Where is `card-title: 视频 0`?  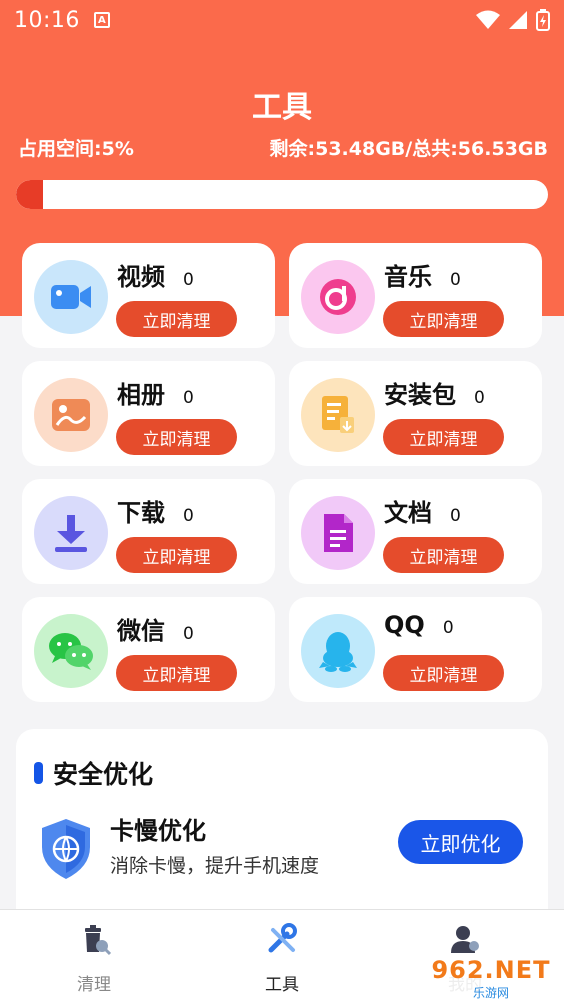
card-title: 视频 0 is located at coordinates (155, 277).